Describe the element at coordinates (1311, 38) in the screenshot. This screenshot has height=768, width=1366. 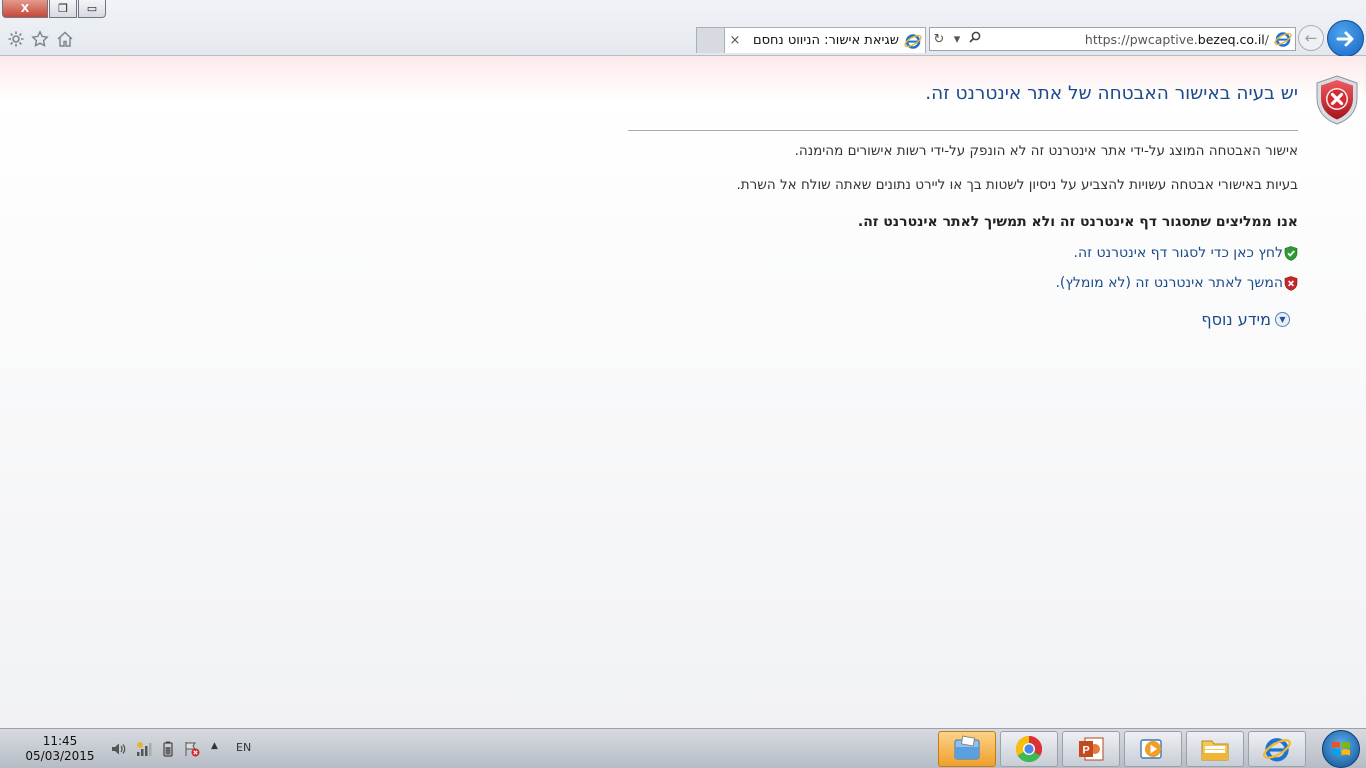
I see `back-button: ←` at that location.